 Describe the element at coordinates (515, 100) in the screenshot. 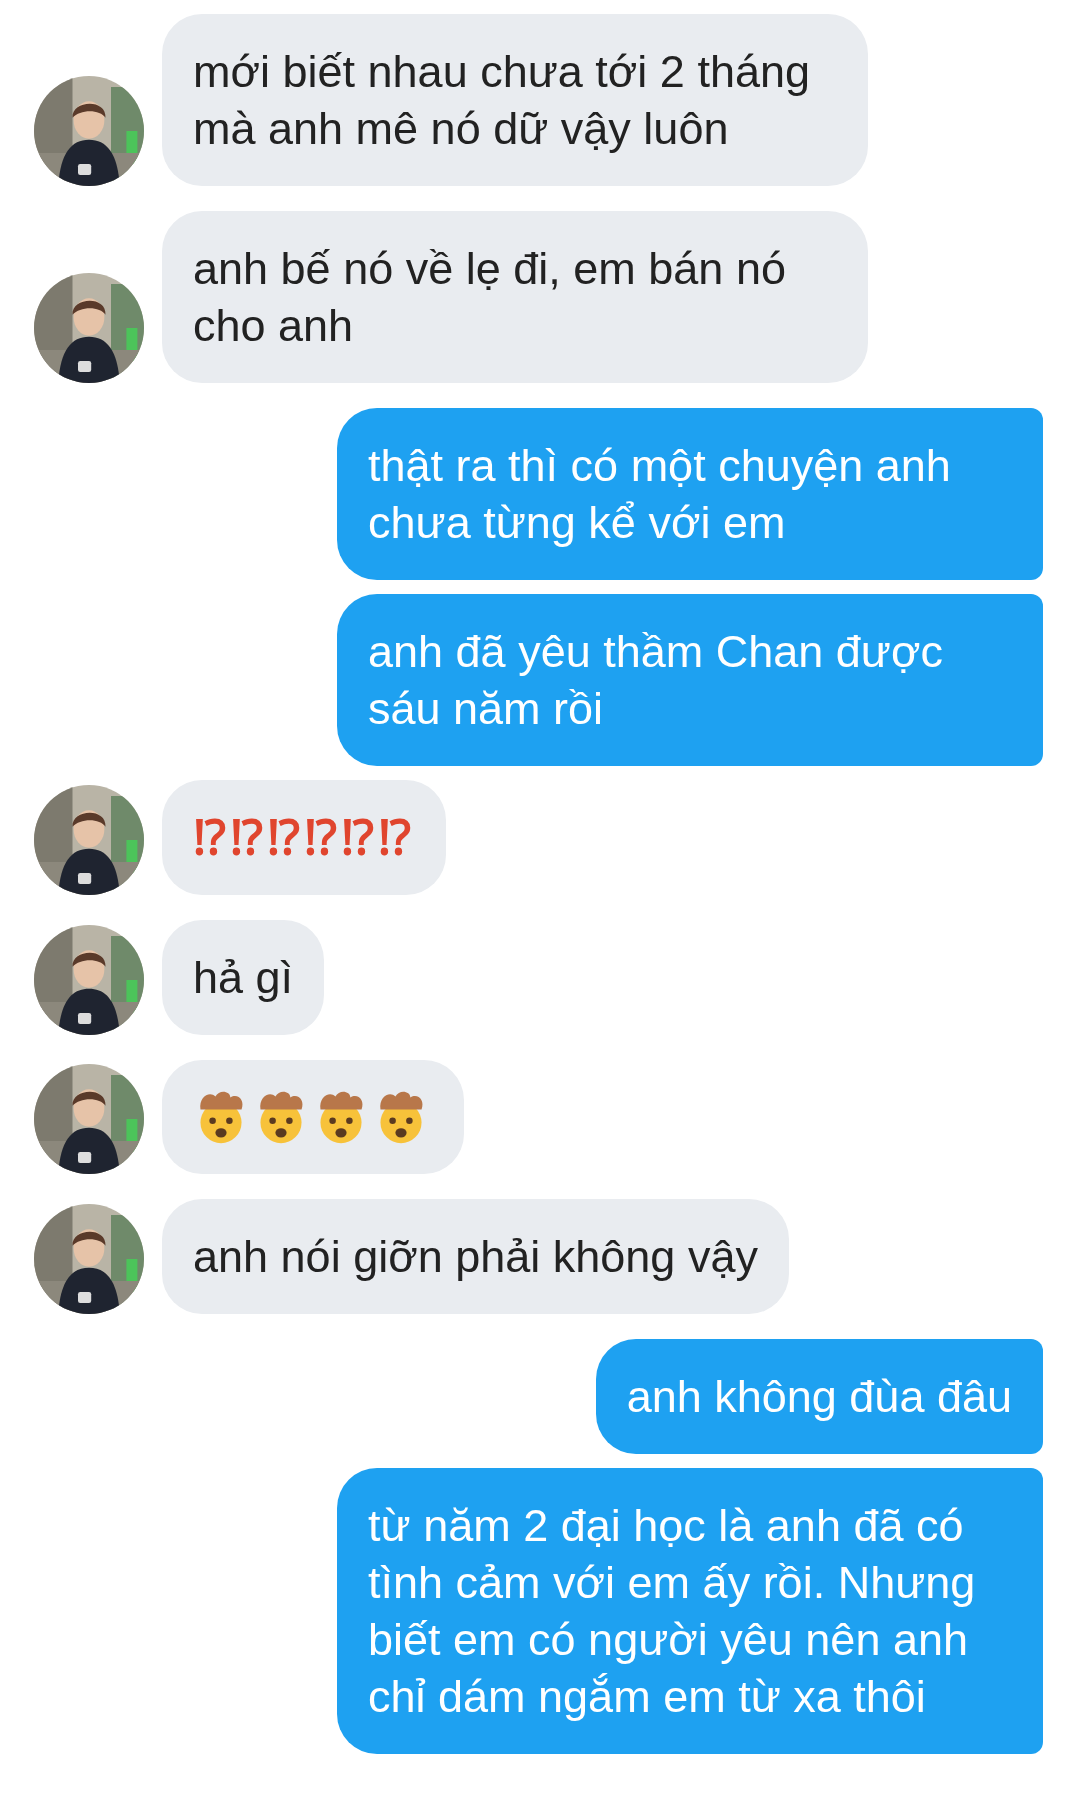

I see `message-bubble: mới biết nhau chưa tới 2 tháng mà anh mê nó dữ vậy luôn` at that location.